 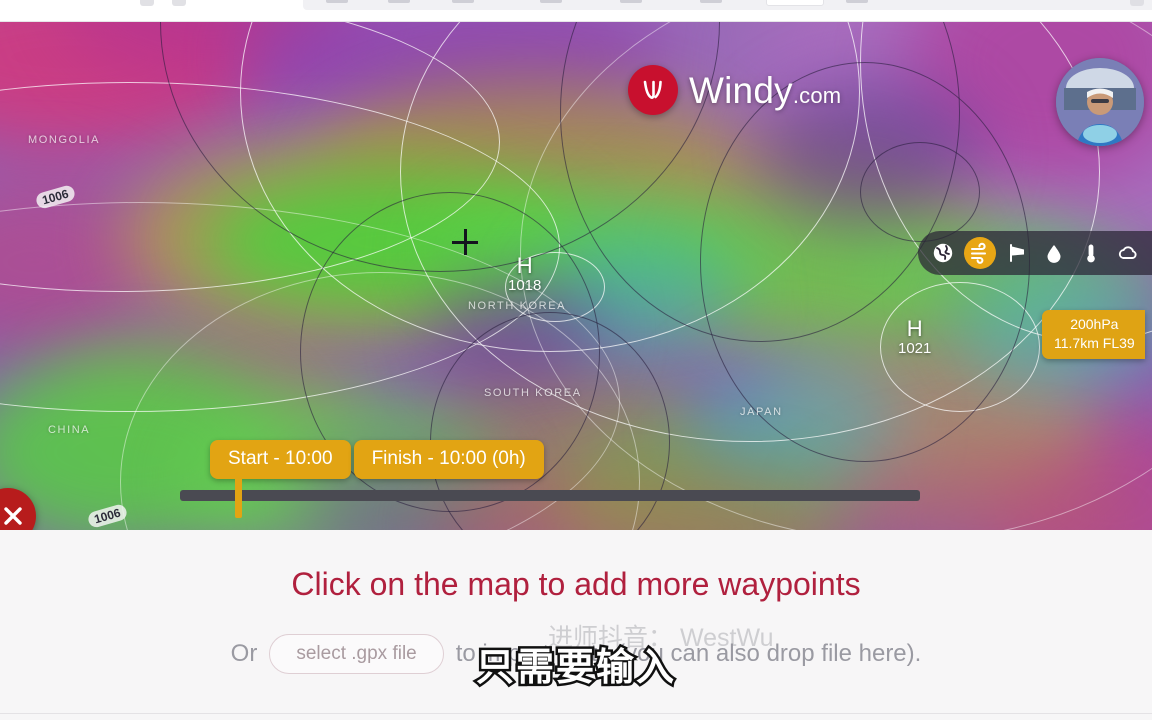 What do you see at coordinates (465, 242) in the screenshot?
I see `crosshair-icon` at bounding box center [465, 242].